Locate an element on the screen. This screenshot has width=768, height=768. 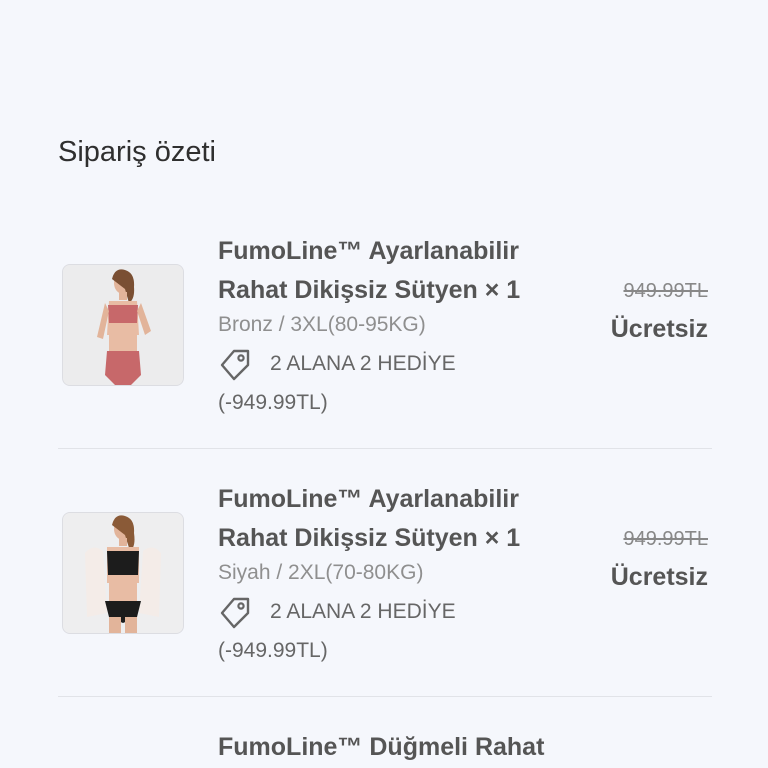
order-item: FumoLine™ Düğmeli Rahat is located at coordinates (385, 748).